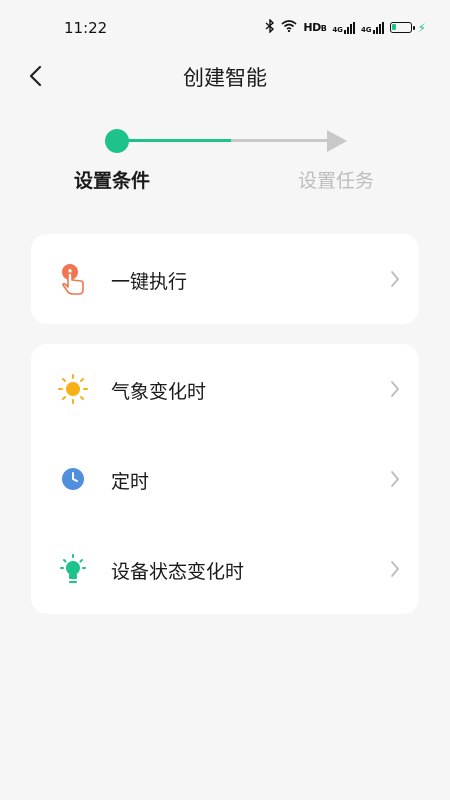  Describe the element at coordinates (270, 27) in the screenshot. I see `bluetooth-icon` at that location.